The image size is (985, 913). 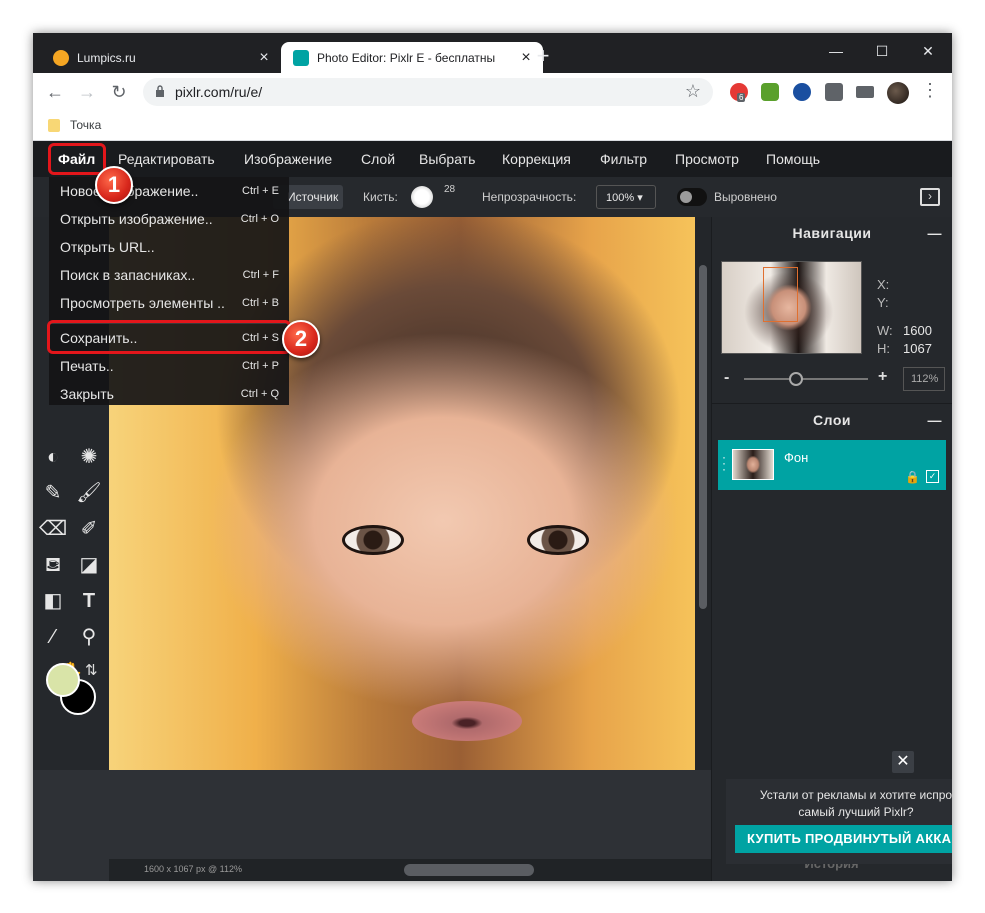 What do you see at coordinates (169, 219) in the screenshot?
I see `menu-item-open-image: Открыть изображение.. Ctrl + O` at bounding box center [169, 219].